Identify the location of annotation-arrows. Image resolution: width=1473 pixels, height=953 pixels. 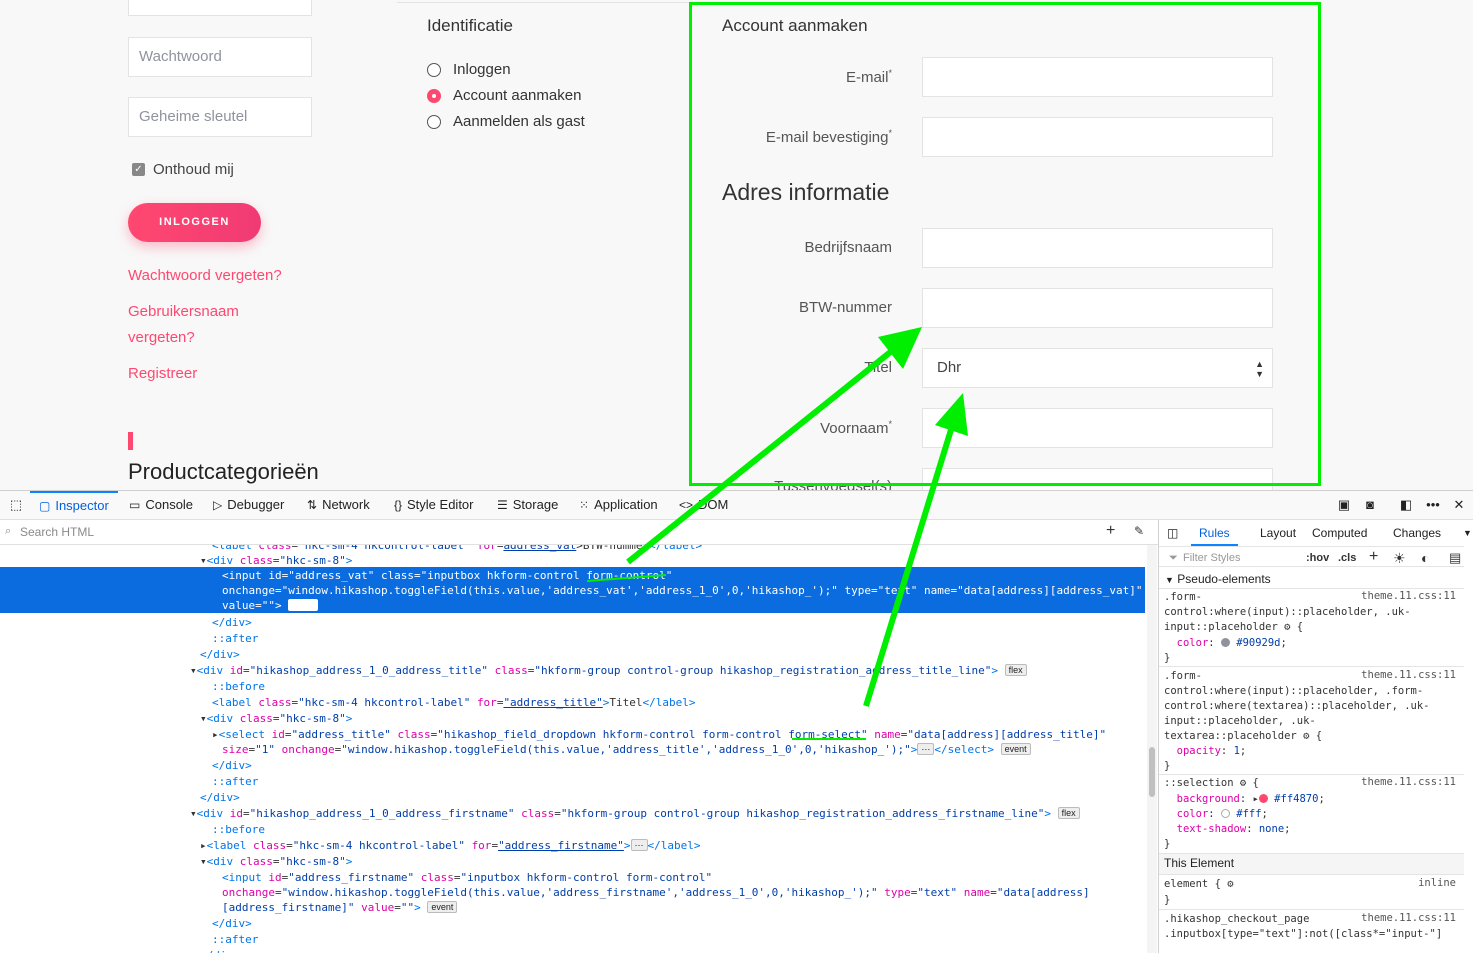
(777, 533).